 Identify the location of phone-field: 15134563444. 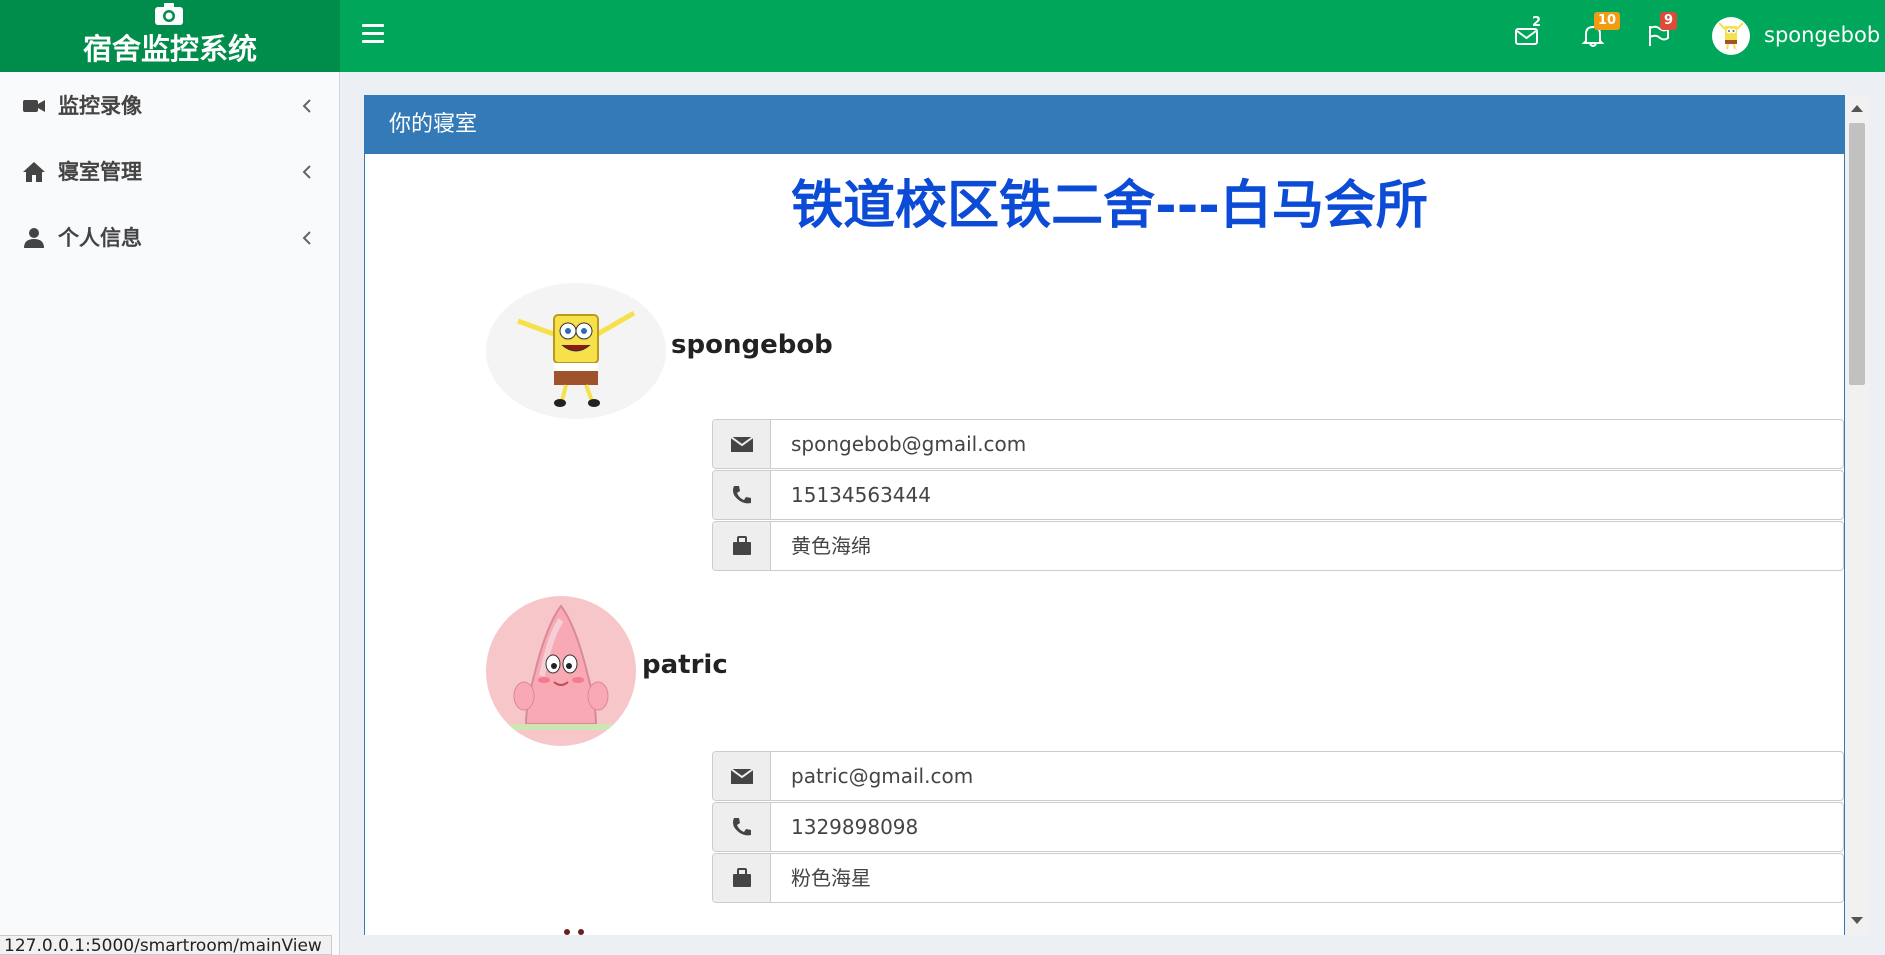
(1278, 495).